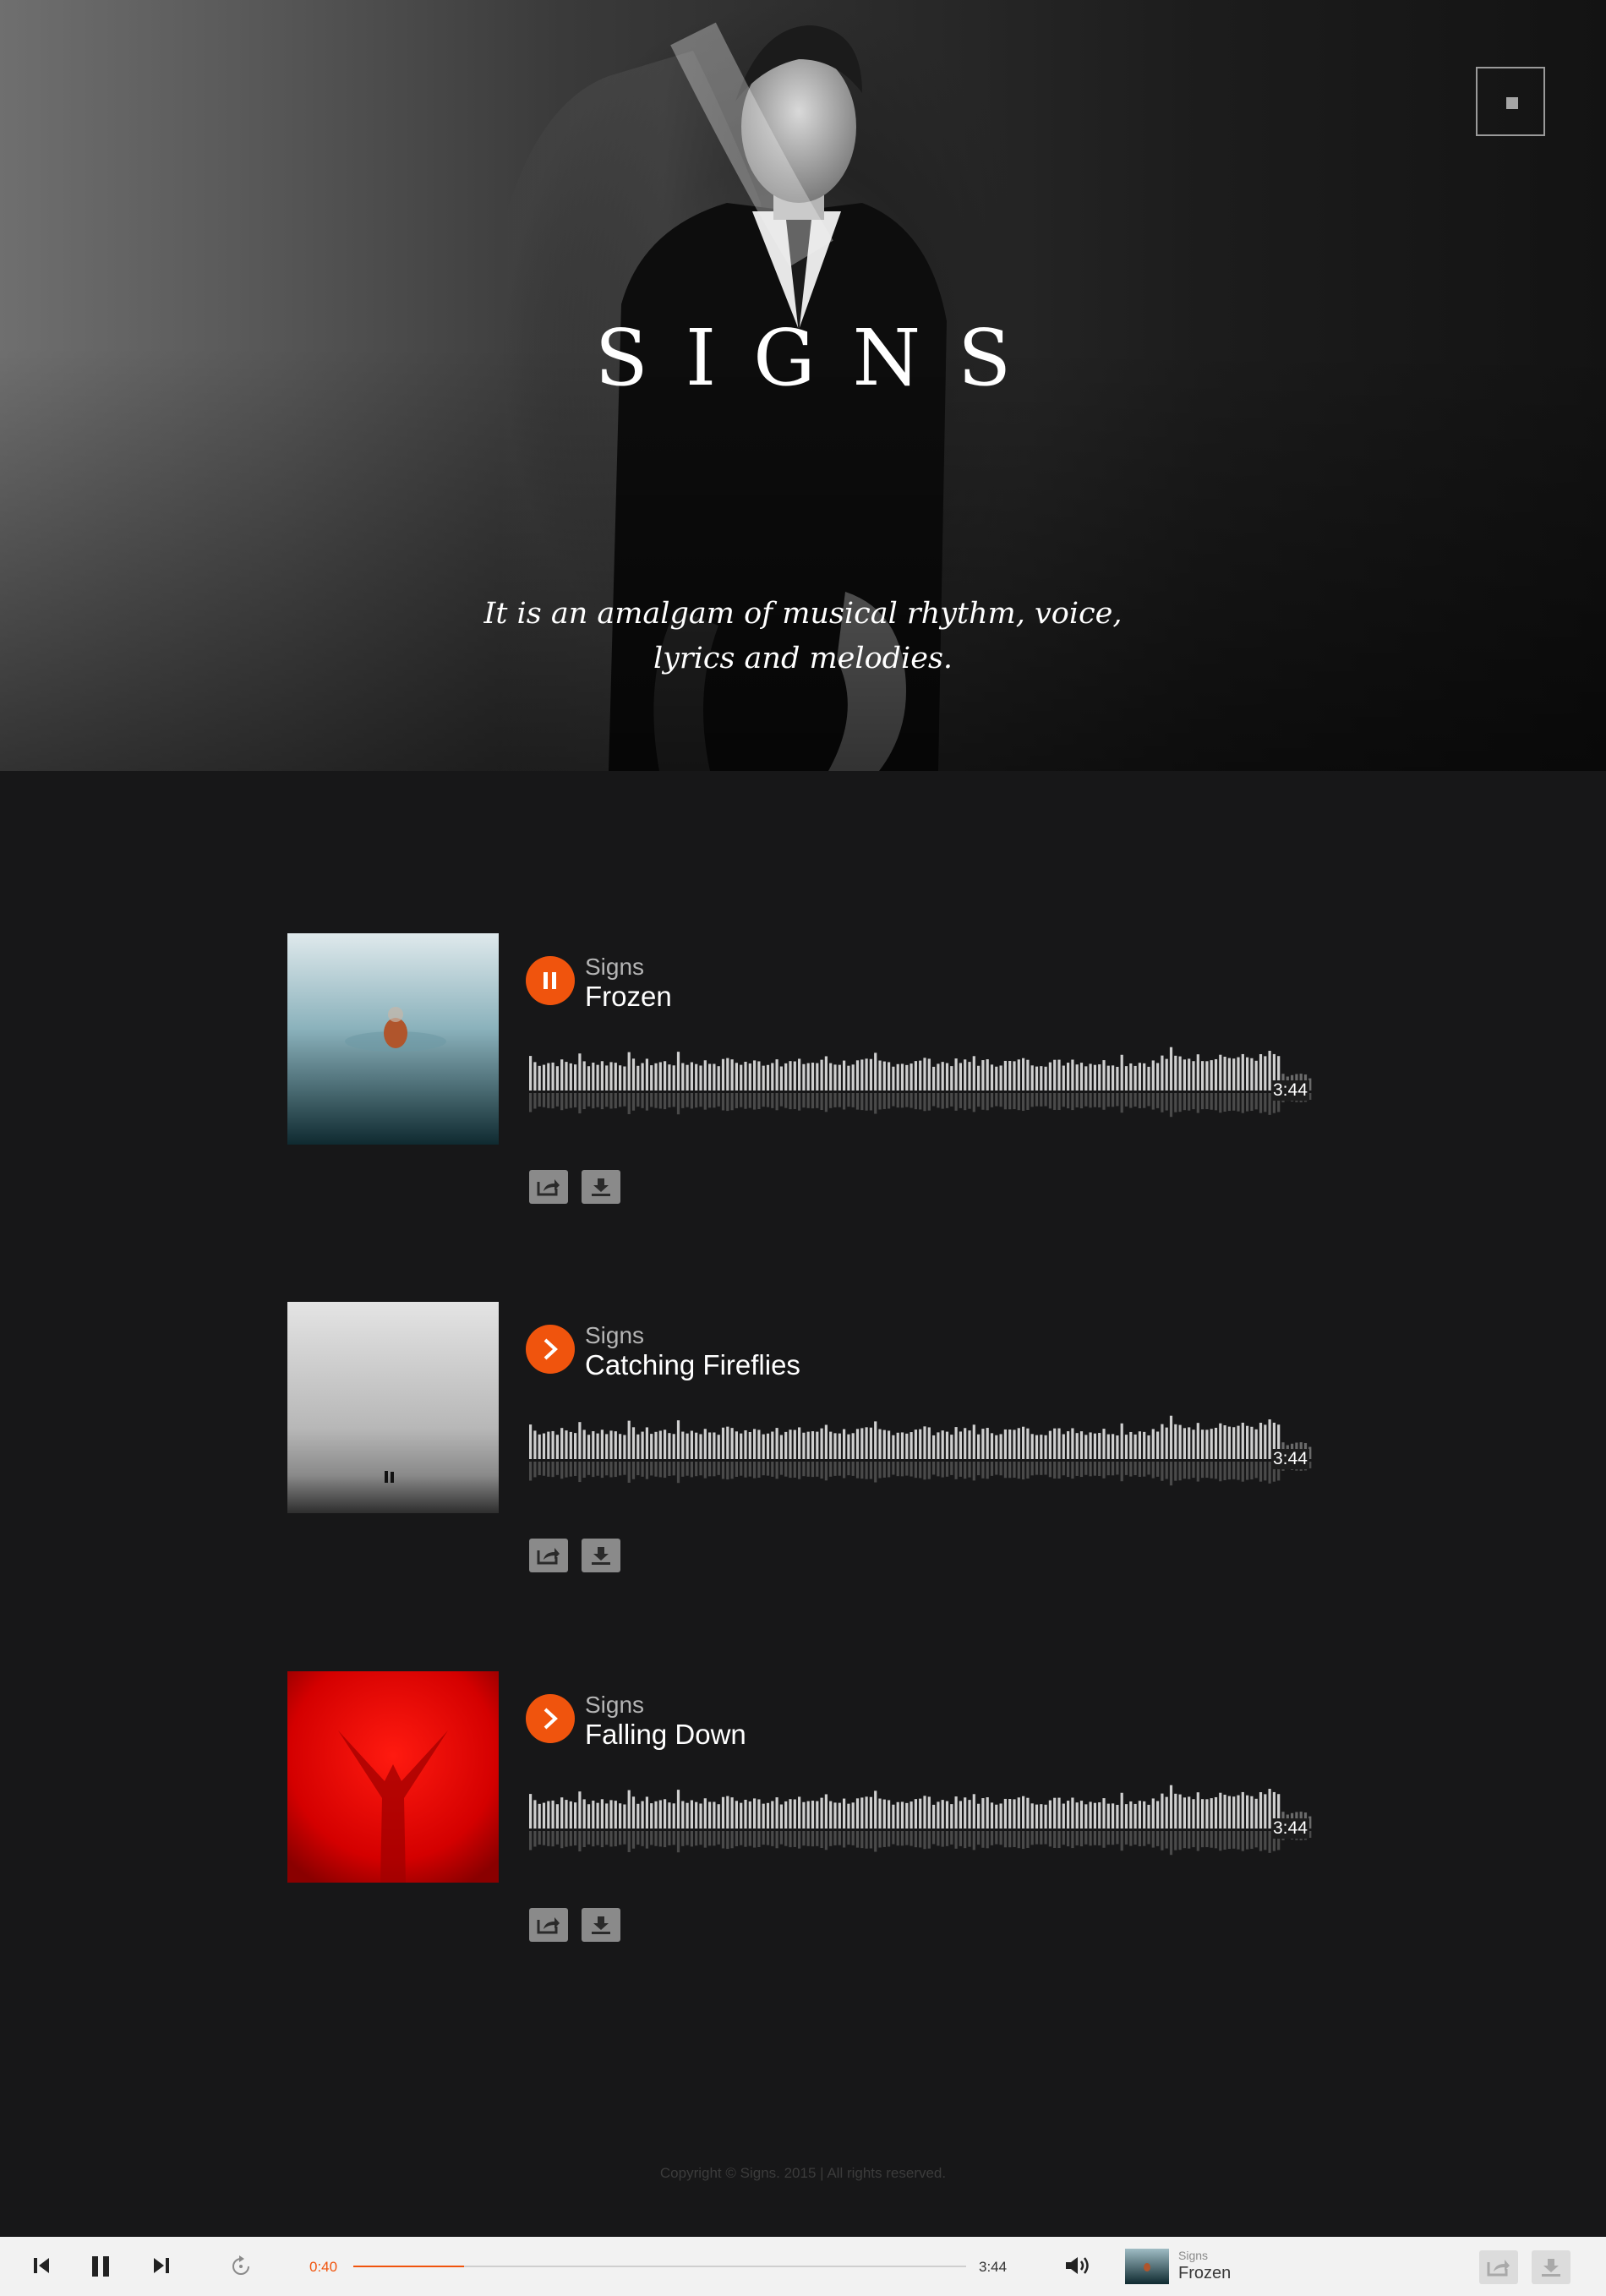 Image resolution: width=1606 pixels, height=2296 pixels. I want to click on player-share-button, so click(1499, 2267).